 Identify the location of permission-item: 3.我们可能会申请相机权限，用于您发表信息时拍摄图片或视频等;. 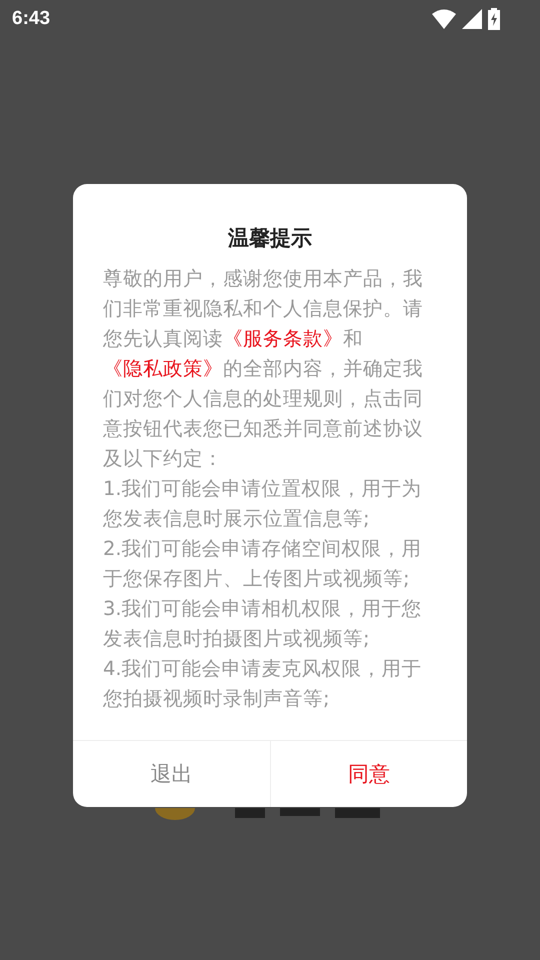
(263, 624).